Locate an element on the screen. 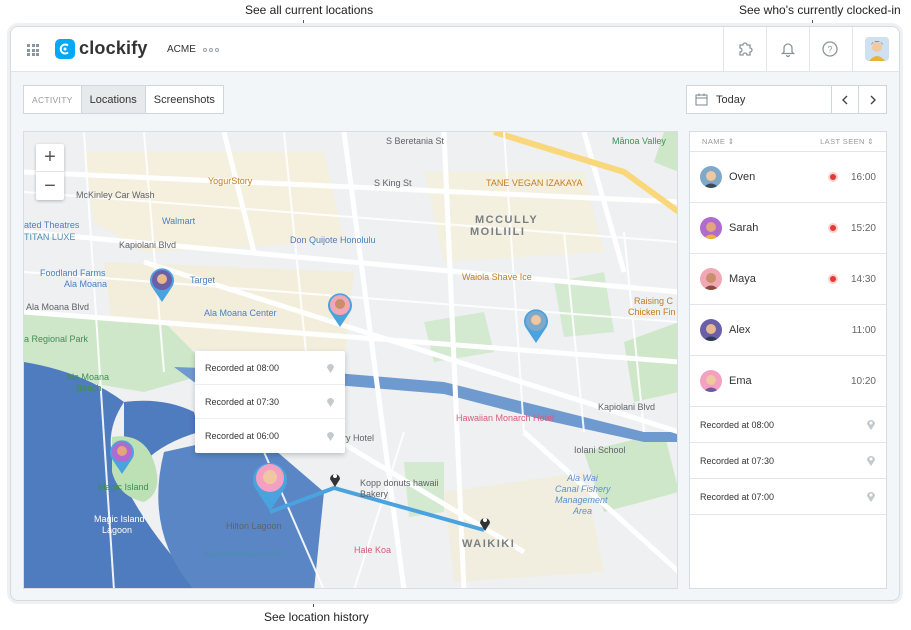  map-label: Lagoon is located at coordinates (117, 530).